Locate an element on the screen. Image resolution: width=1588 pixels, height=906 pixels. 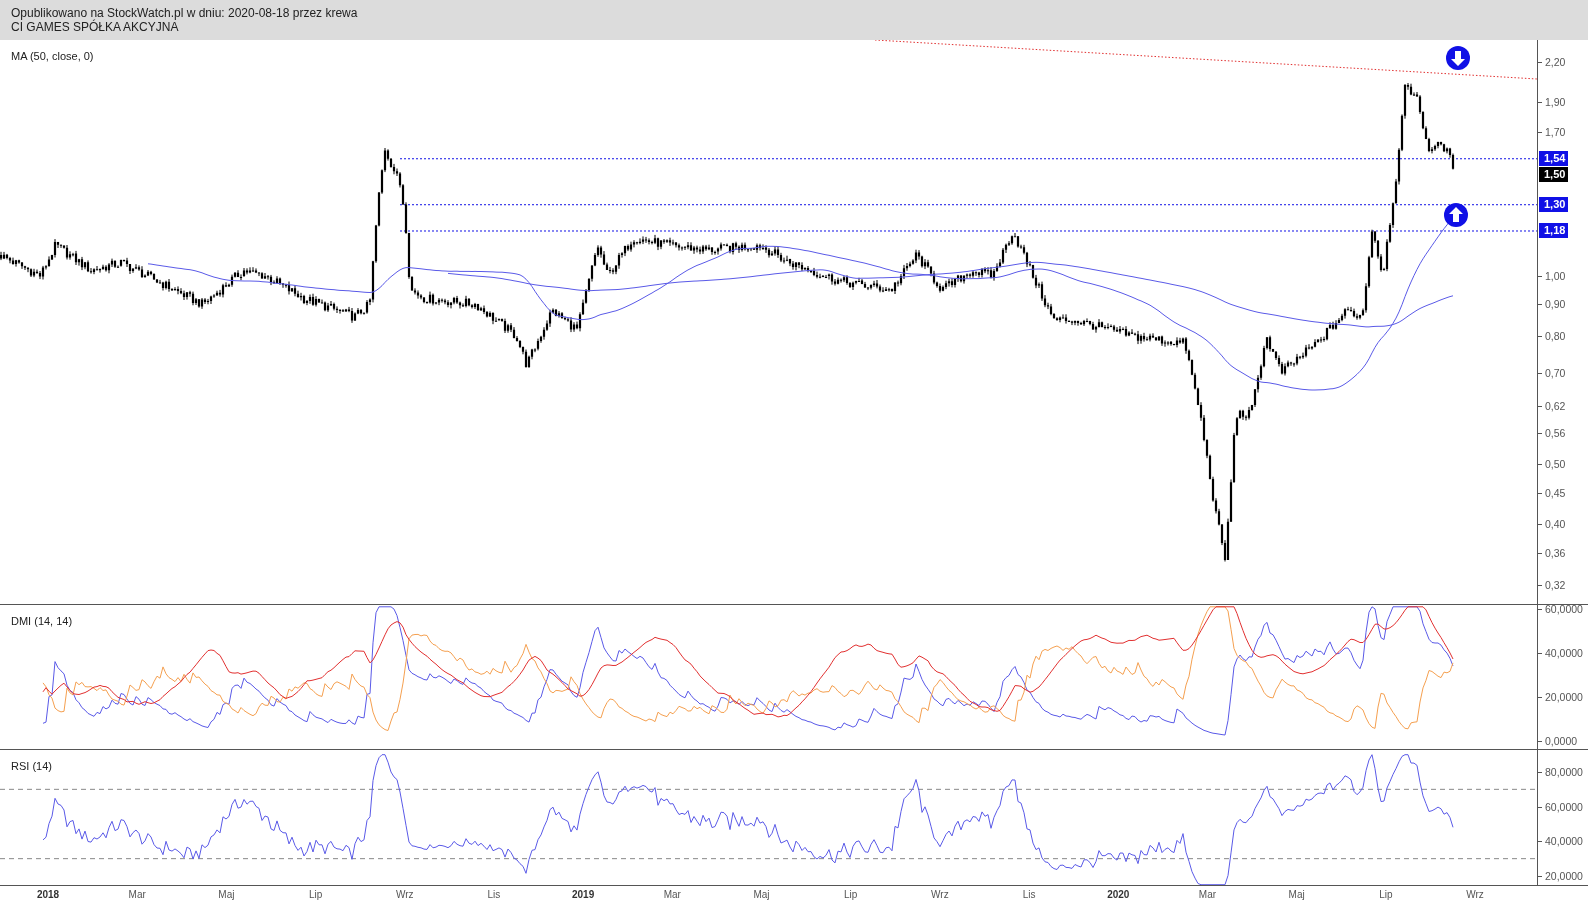
axis-label: 0,36 is located at coordinates (1552, 553).